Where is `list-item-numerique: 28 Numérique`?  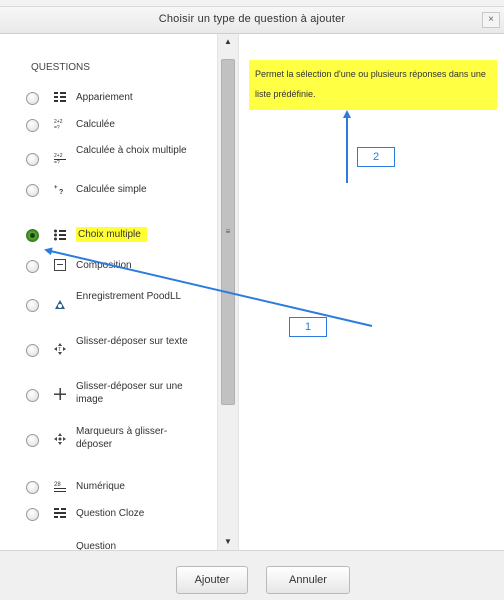 list-item-numerique: 28 Numérique is located at coordinates (108, 487).